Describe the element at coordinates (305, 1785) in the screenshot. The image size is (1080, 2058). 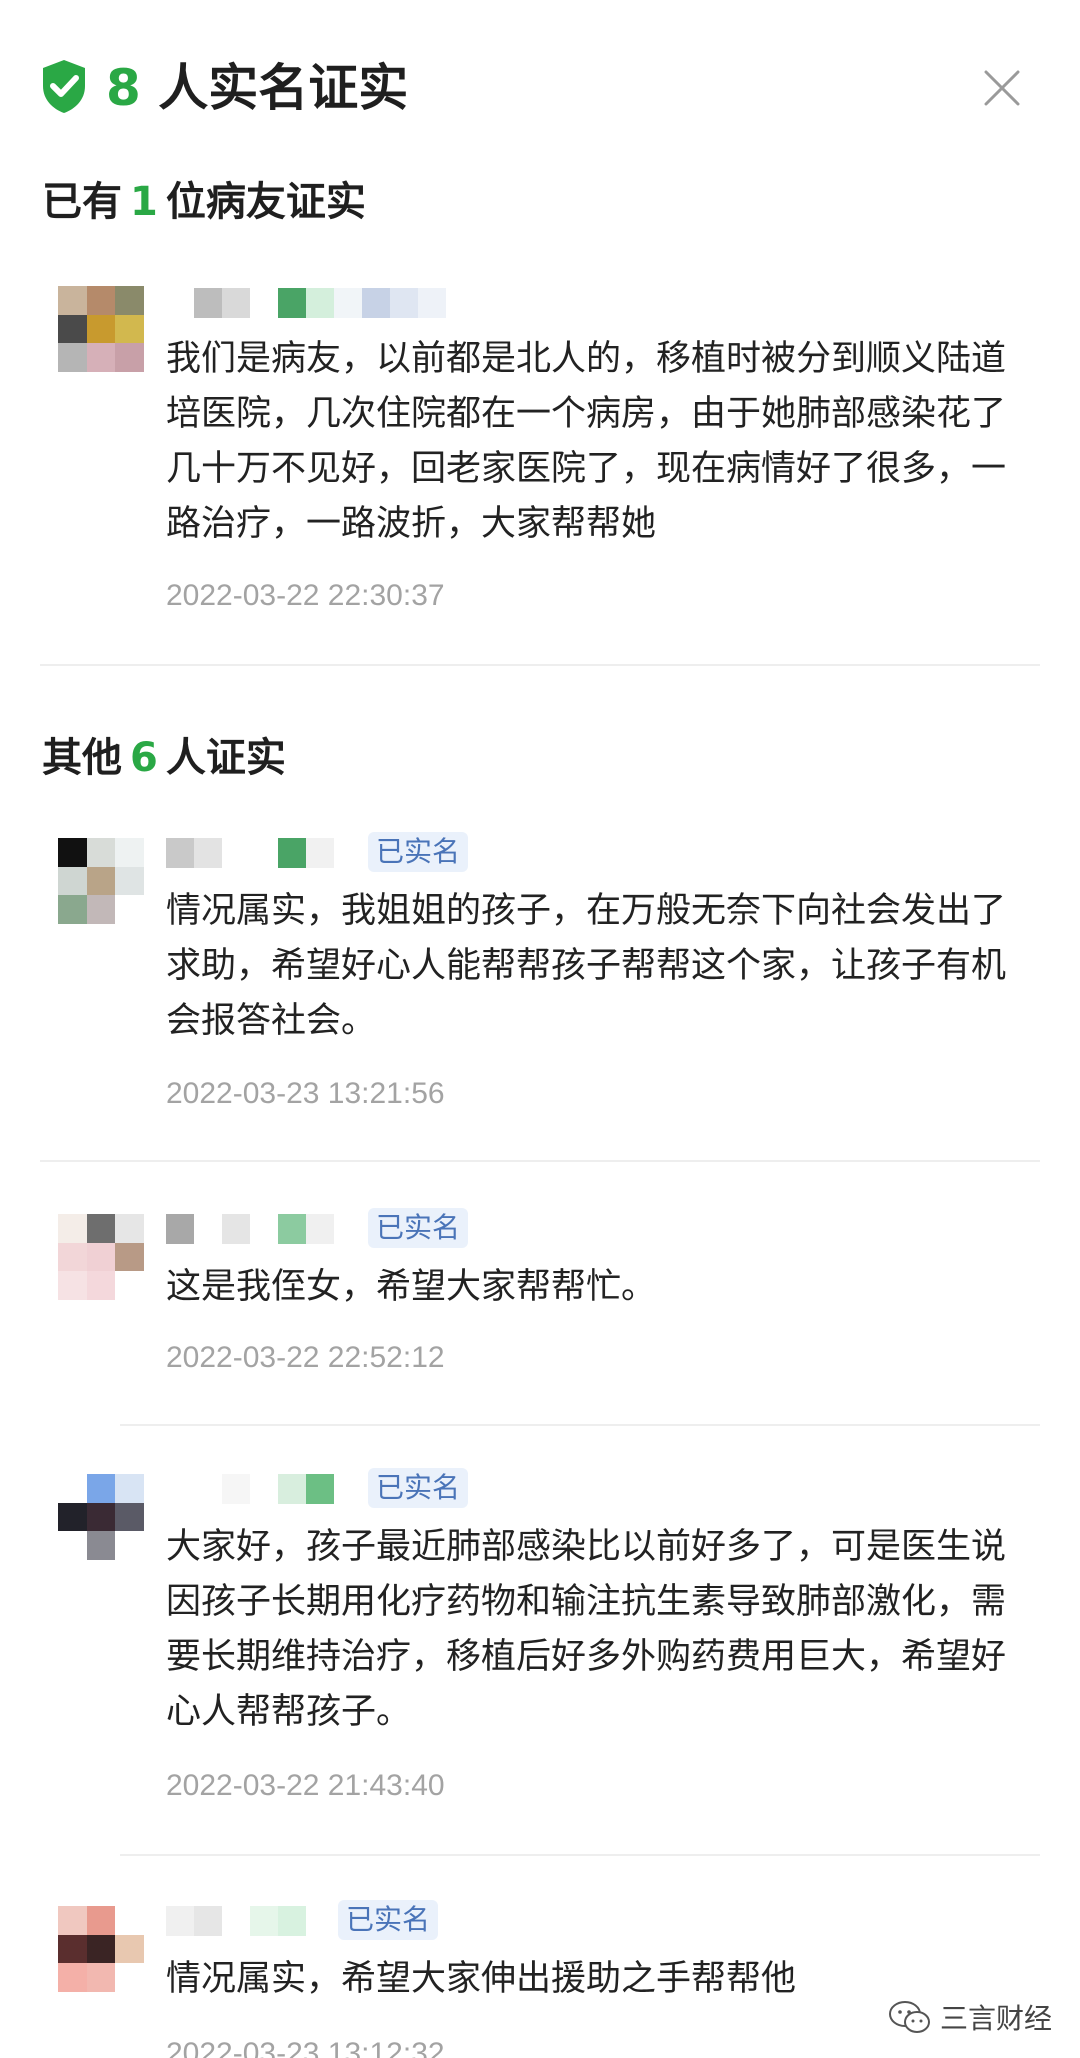
I see `comment-time: 2022-03-22 21:43:40` at that location.